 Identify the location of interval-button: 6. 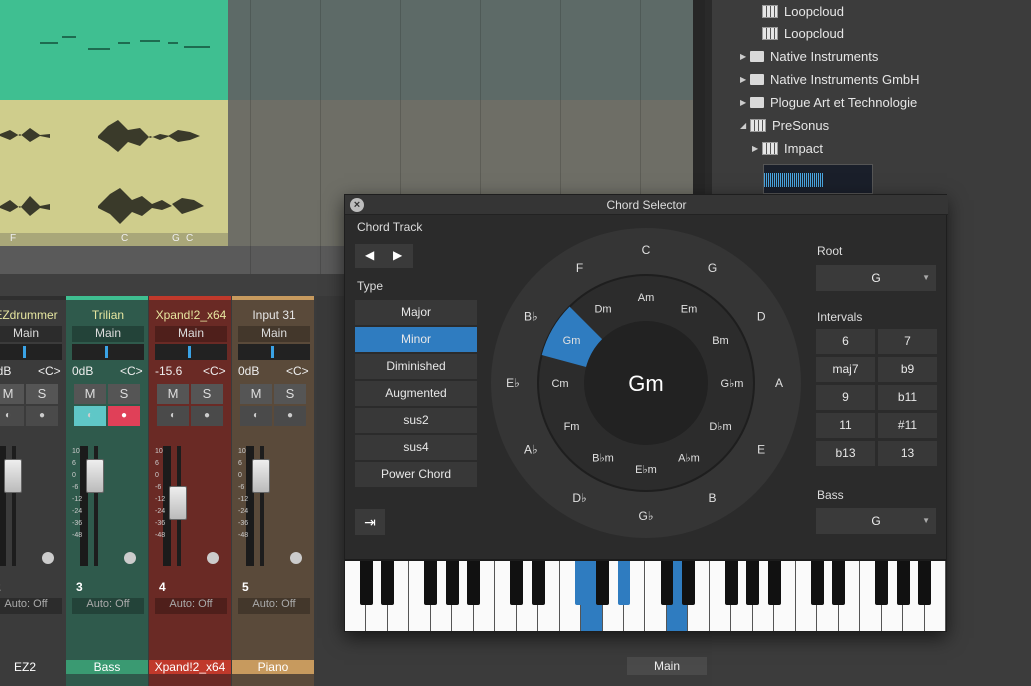
(845, 341).